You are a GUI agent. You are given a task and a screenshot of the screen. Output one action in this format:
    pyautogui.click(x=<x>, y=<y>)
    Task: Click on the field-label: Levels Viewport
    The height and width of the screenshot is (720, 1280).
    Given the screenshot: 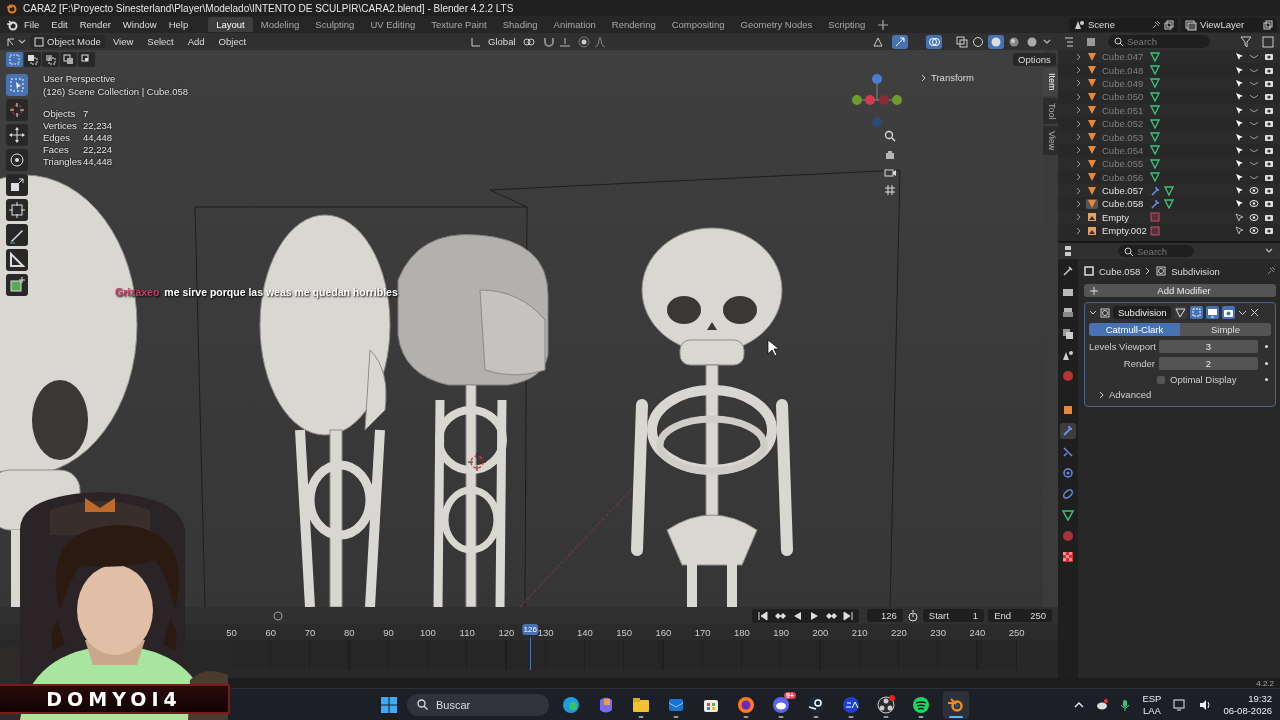 What is the action you would take?
    pyautogui.click(x=1122, y=346)
    